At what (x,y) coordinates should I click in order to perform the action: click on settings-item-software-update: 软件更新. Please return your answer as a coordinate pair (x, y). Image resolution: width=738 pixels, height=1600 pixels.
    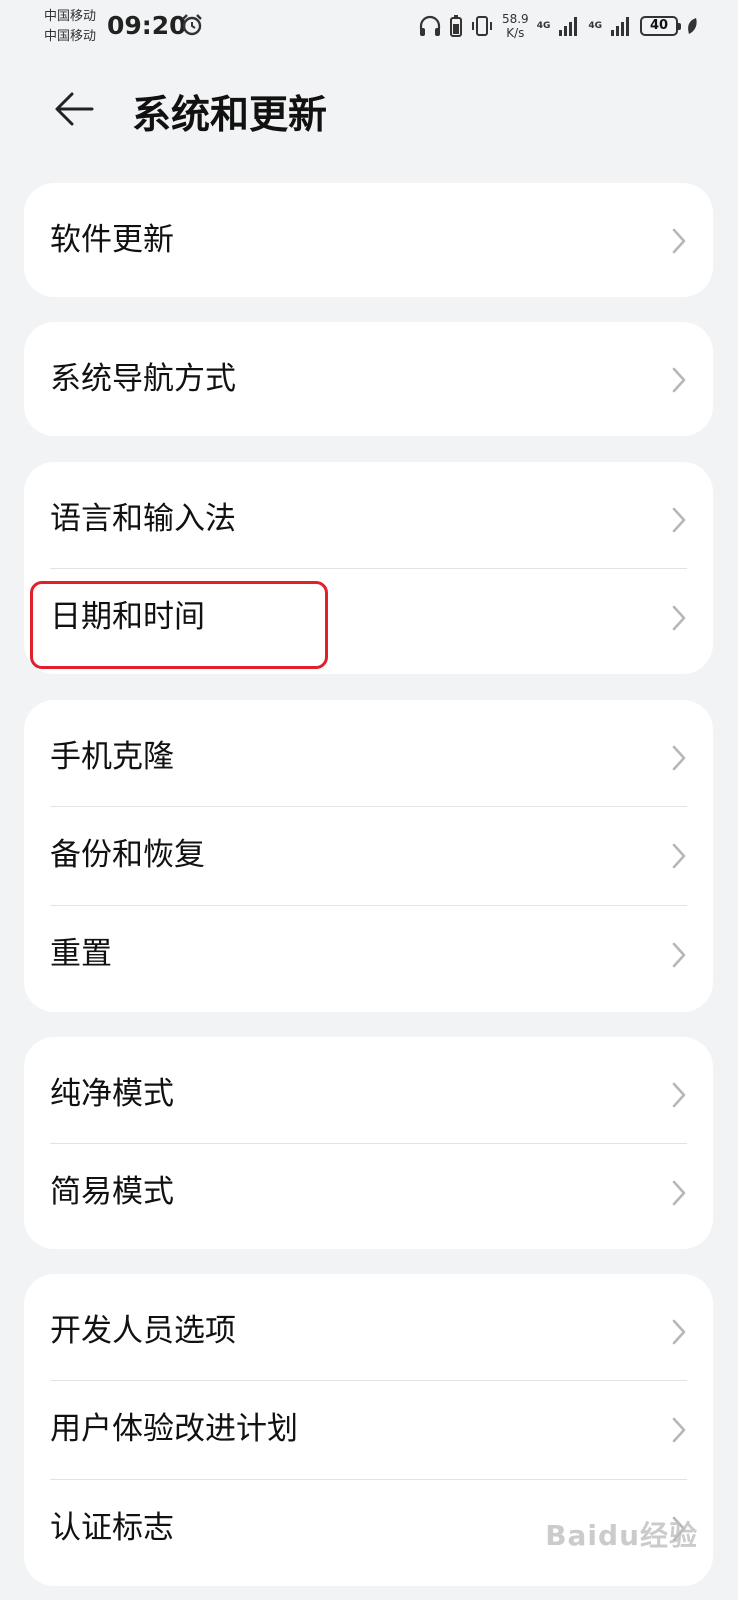
    Looking at the image, I should click on (368, 240).